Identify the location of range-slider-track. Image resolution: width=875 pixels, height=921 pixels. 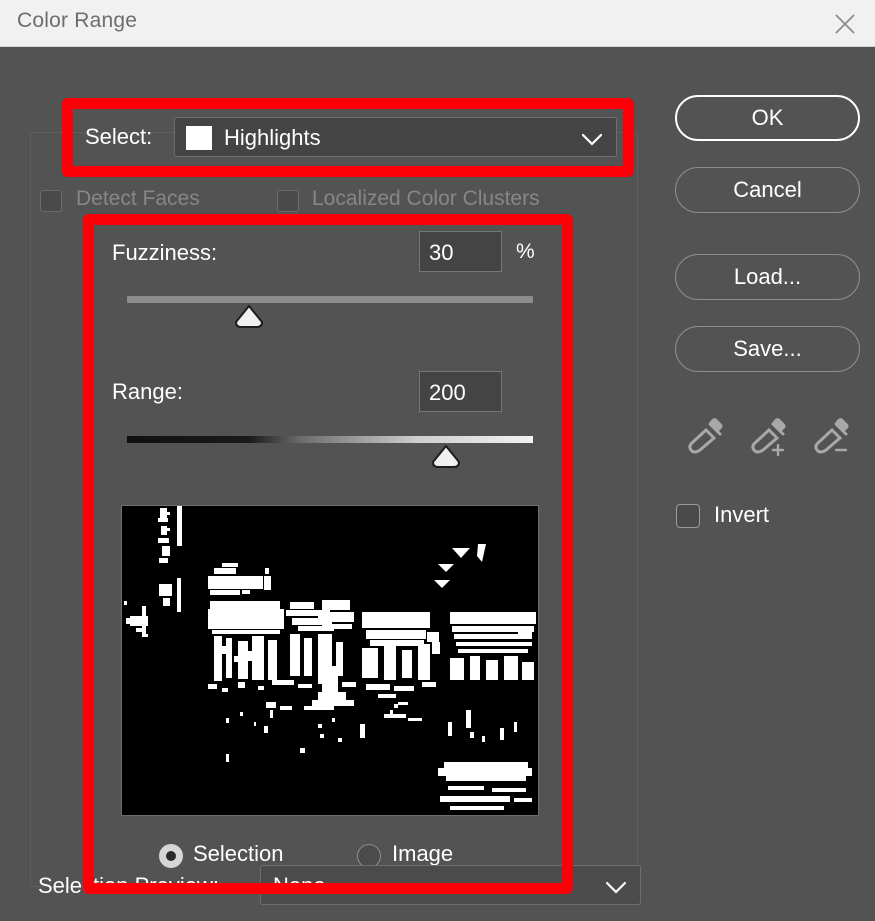
(330, 439).